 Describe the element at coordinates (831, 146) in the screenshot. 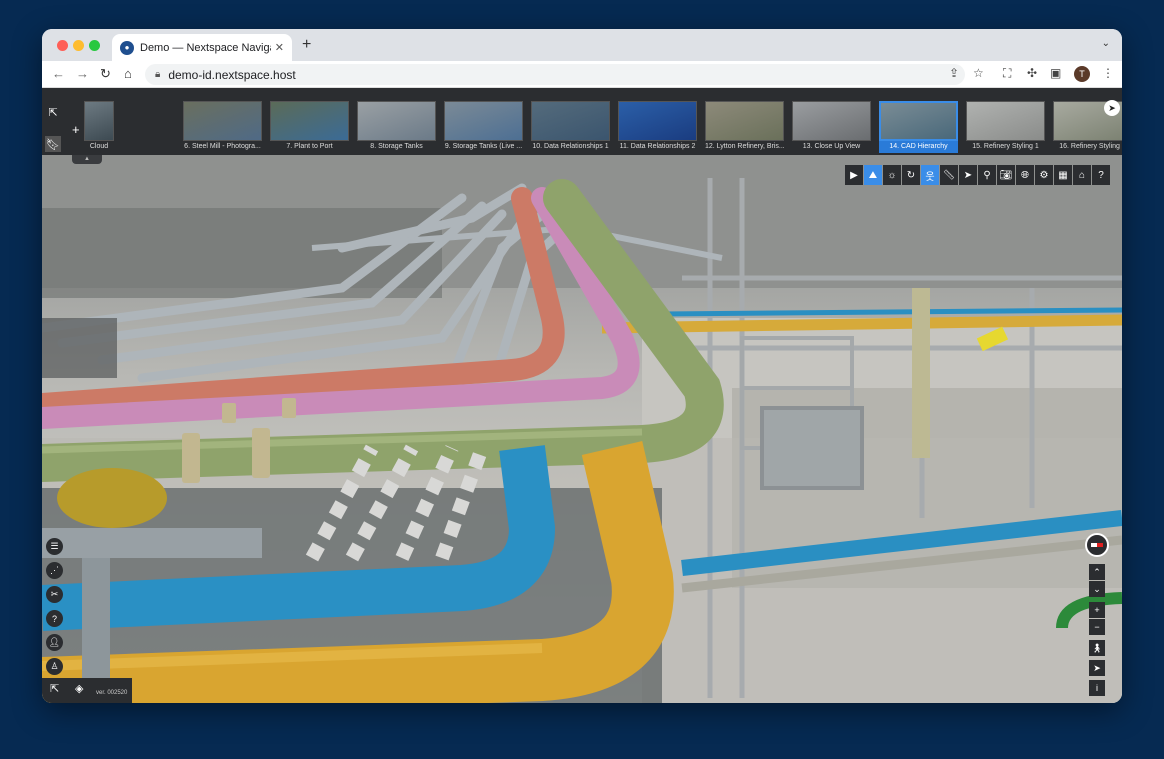

I see `scene-thumbnail-label: 13. Close Up View` at that location.